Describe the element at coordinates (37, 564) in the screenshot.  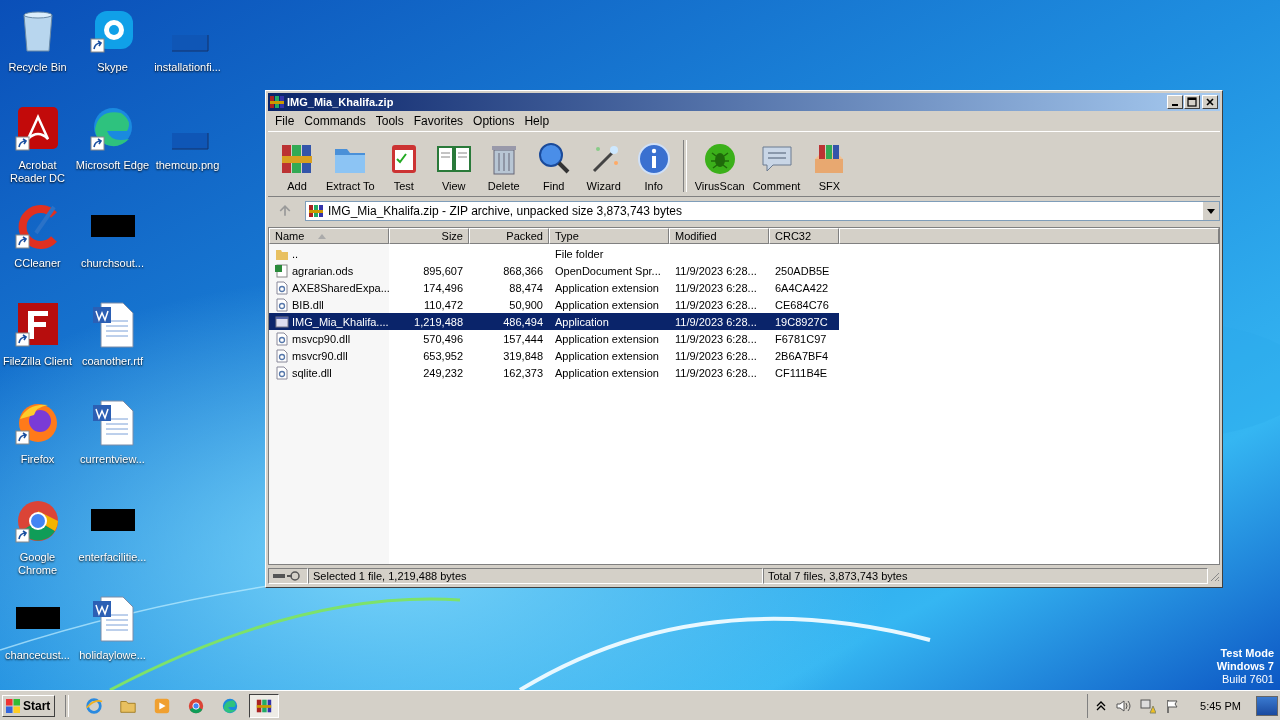
I see `icon-label: Google Chrome` at that location.